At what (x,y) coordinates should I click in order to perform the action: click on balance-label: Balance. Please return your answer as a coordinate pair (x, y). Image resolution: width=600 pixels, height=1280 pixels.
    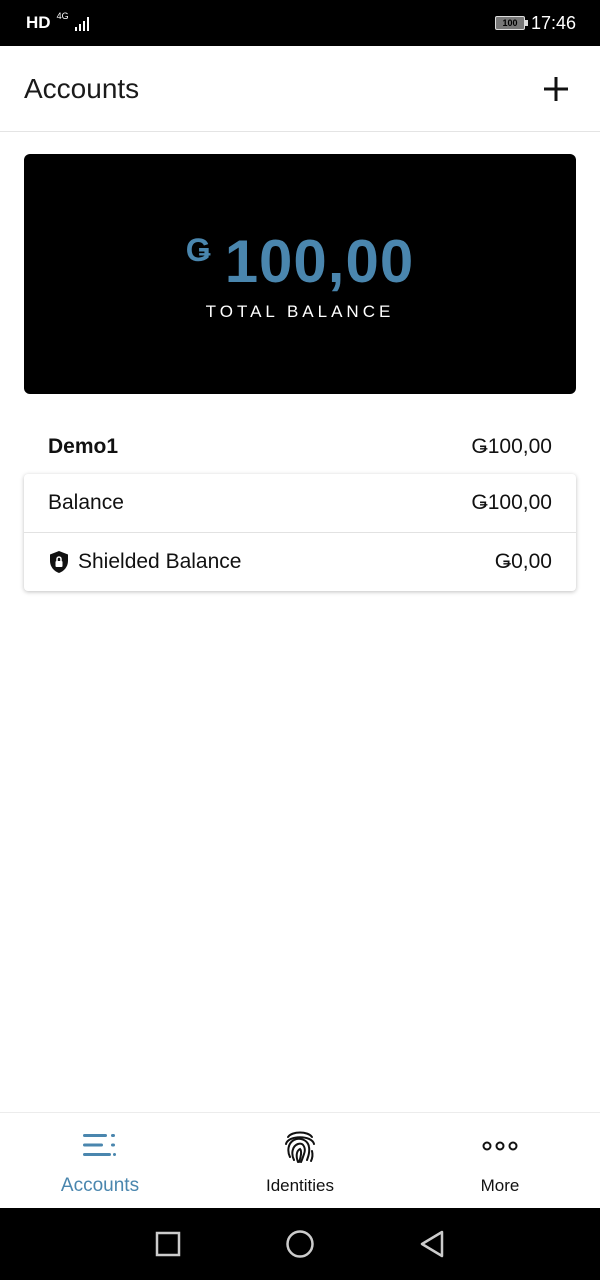
    Looking at the image, I should click on (86, 502).